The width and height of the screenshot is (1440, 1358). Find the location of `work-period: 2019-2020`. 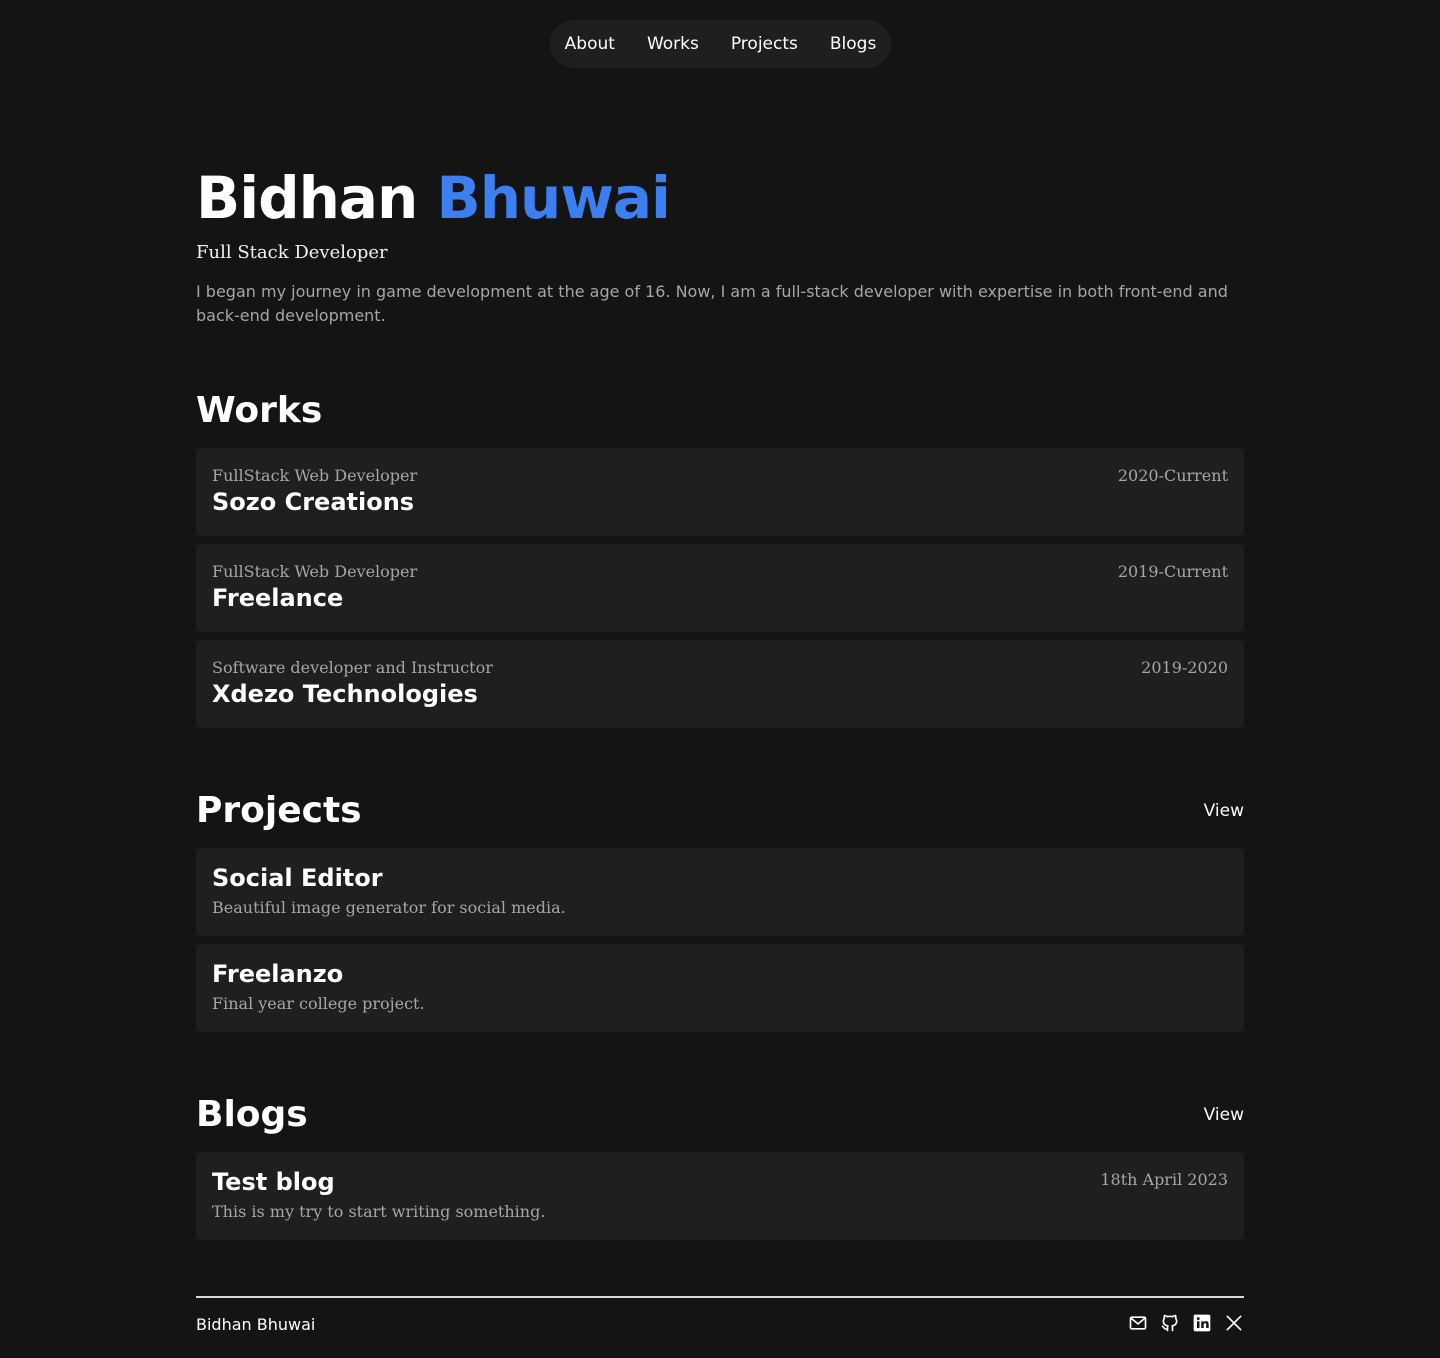

work-period: 2019-2020 is located at coordinates (1184, 667).